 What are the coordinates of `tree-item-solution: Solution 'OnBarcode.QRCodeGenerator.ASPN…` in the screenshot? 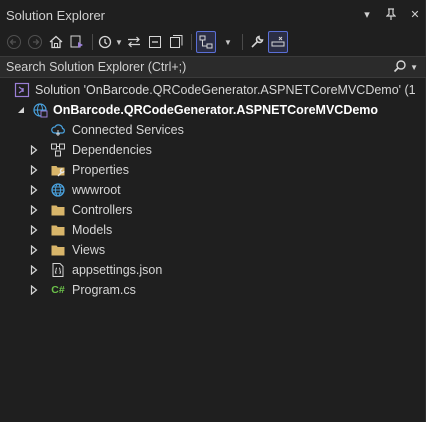 It's located at (213, 90).